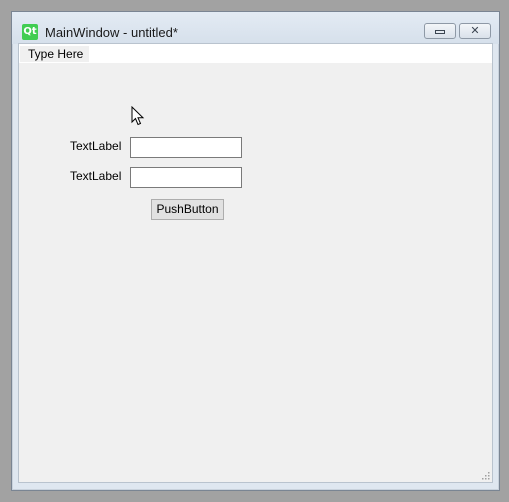 This screenshot has width=509, height=502. I want to click on close-icon: ✕, so click(475, 30).